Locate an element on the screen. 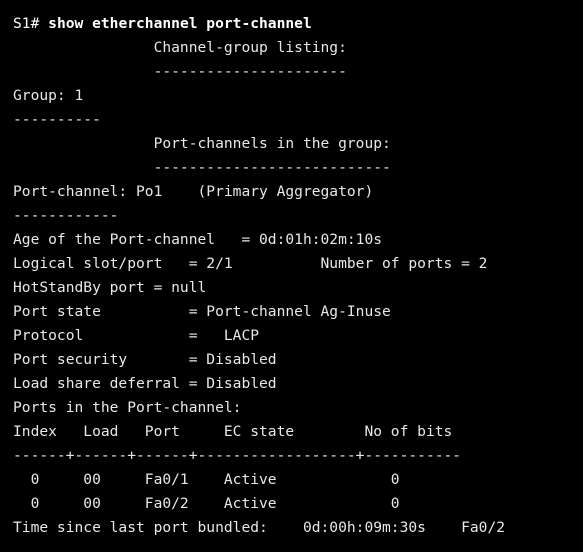  port-security-field: Port security = Disabled is located at coordinates (145, 359).